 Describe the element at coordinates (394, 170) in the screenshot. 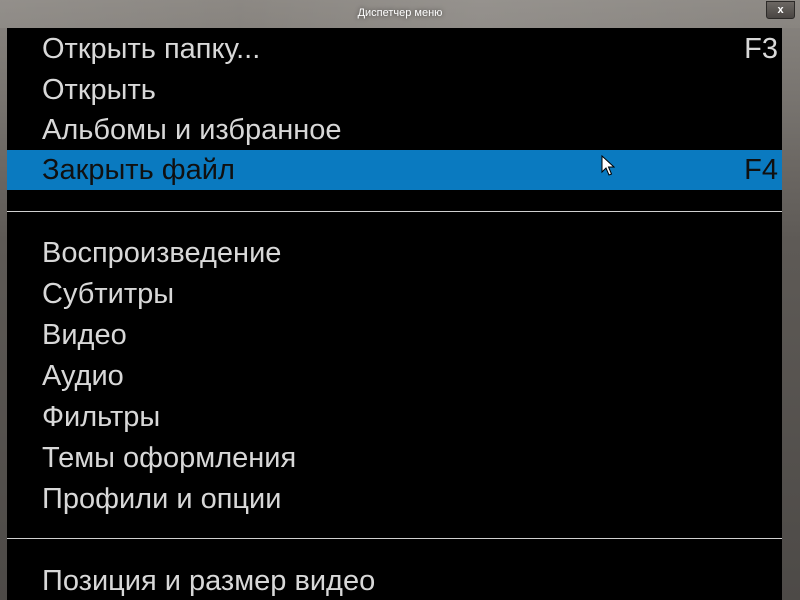

I see `menu-item-close-file: Закрыть файл F4` at that location.